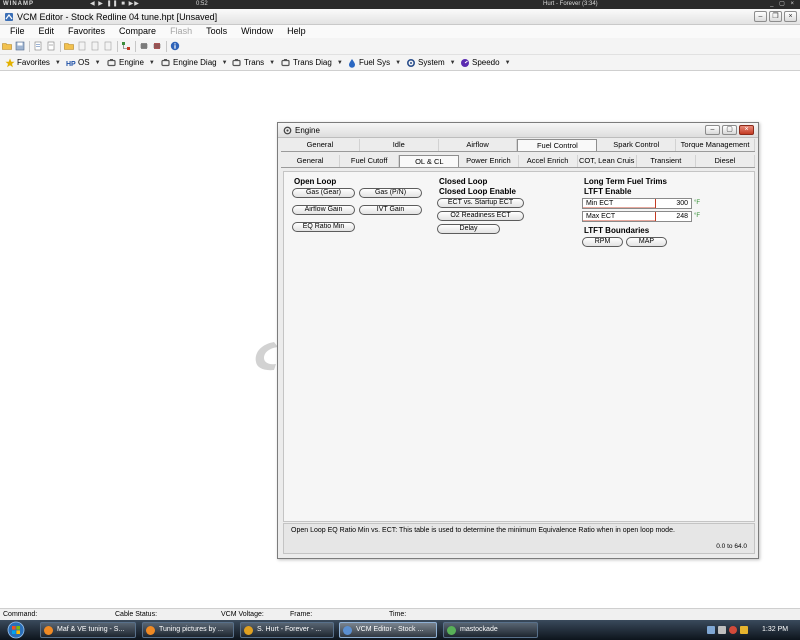  Describe the element at coordinates (126, 46) in the screenshot. I see `tree-icon` at that location.